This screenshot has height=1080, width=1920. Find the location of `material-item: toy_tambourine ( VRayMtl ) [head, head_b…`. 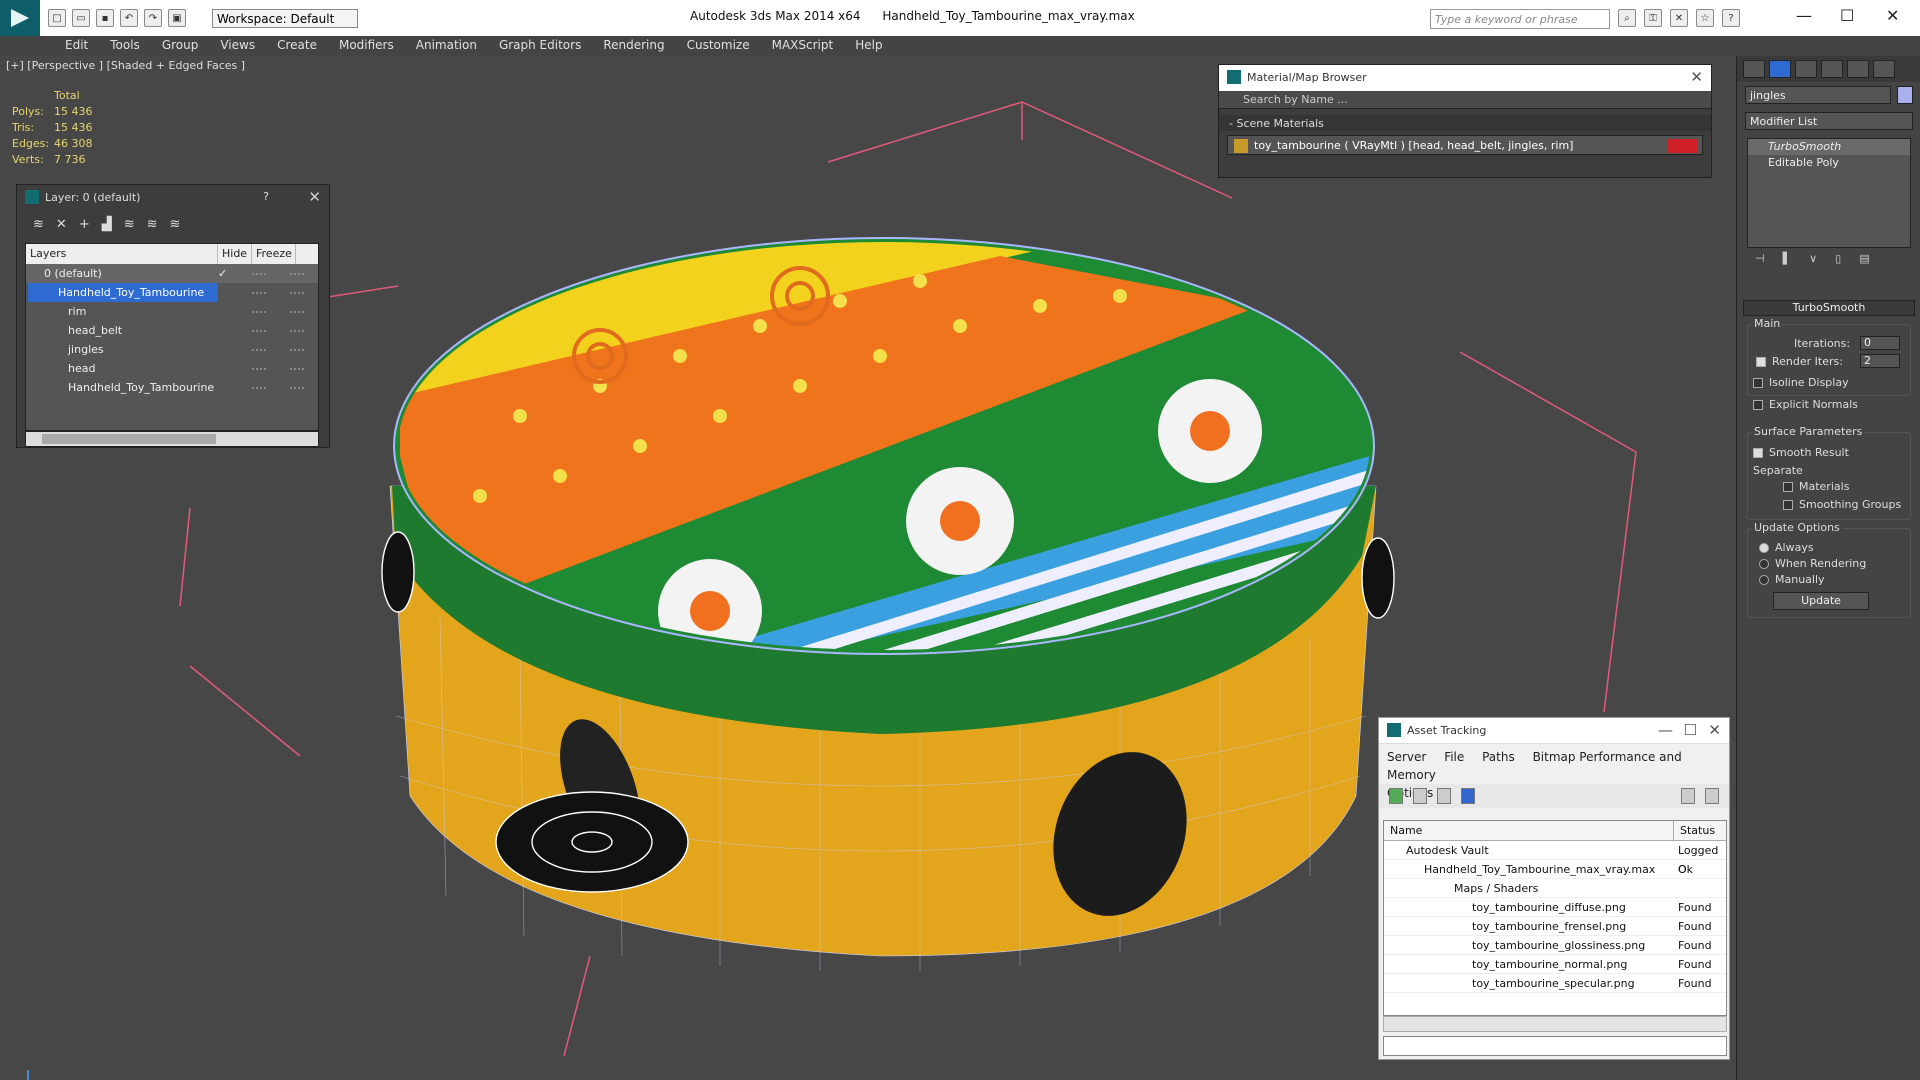

material-item: toy_tambourine ( VRayMtl ) [head, head_b… is located at coordinates (1465, 145).